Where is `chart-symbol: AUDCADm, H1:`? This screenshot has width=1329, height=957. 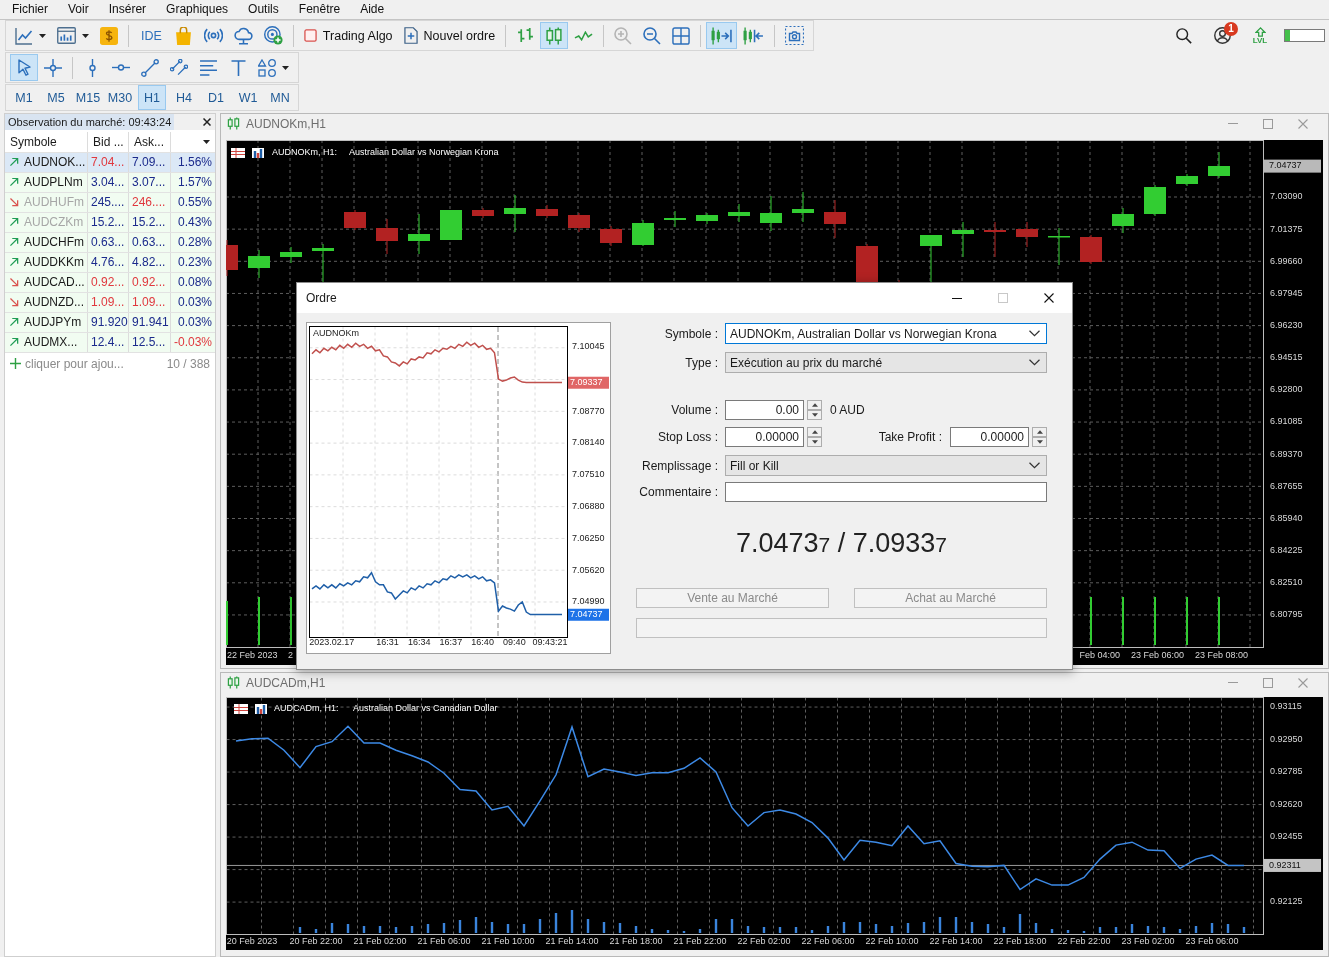 chart-symbol: AUDCADm, H1: is located at coordinates (306, 708).